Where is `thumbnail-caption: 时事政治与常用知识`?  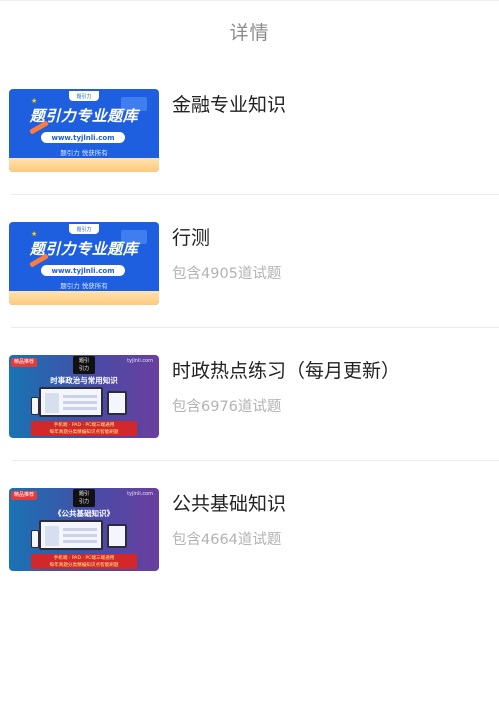
thumbnail-caption: 时事政治与常用知识 is located at coordinates (84, 380).